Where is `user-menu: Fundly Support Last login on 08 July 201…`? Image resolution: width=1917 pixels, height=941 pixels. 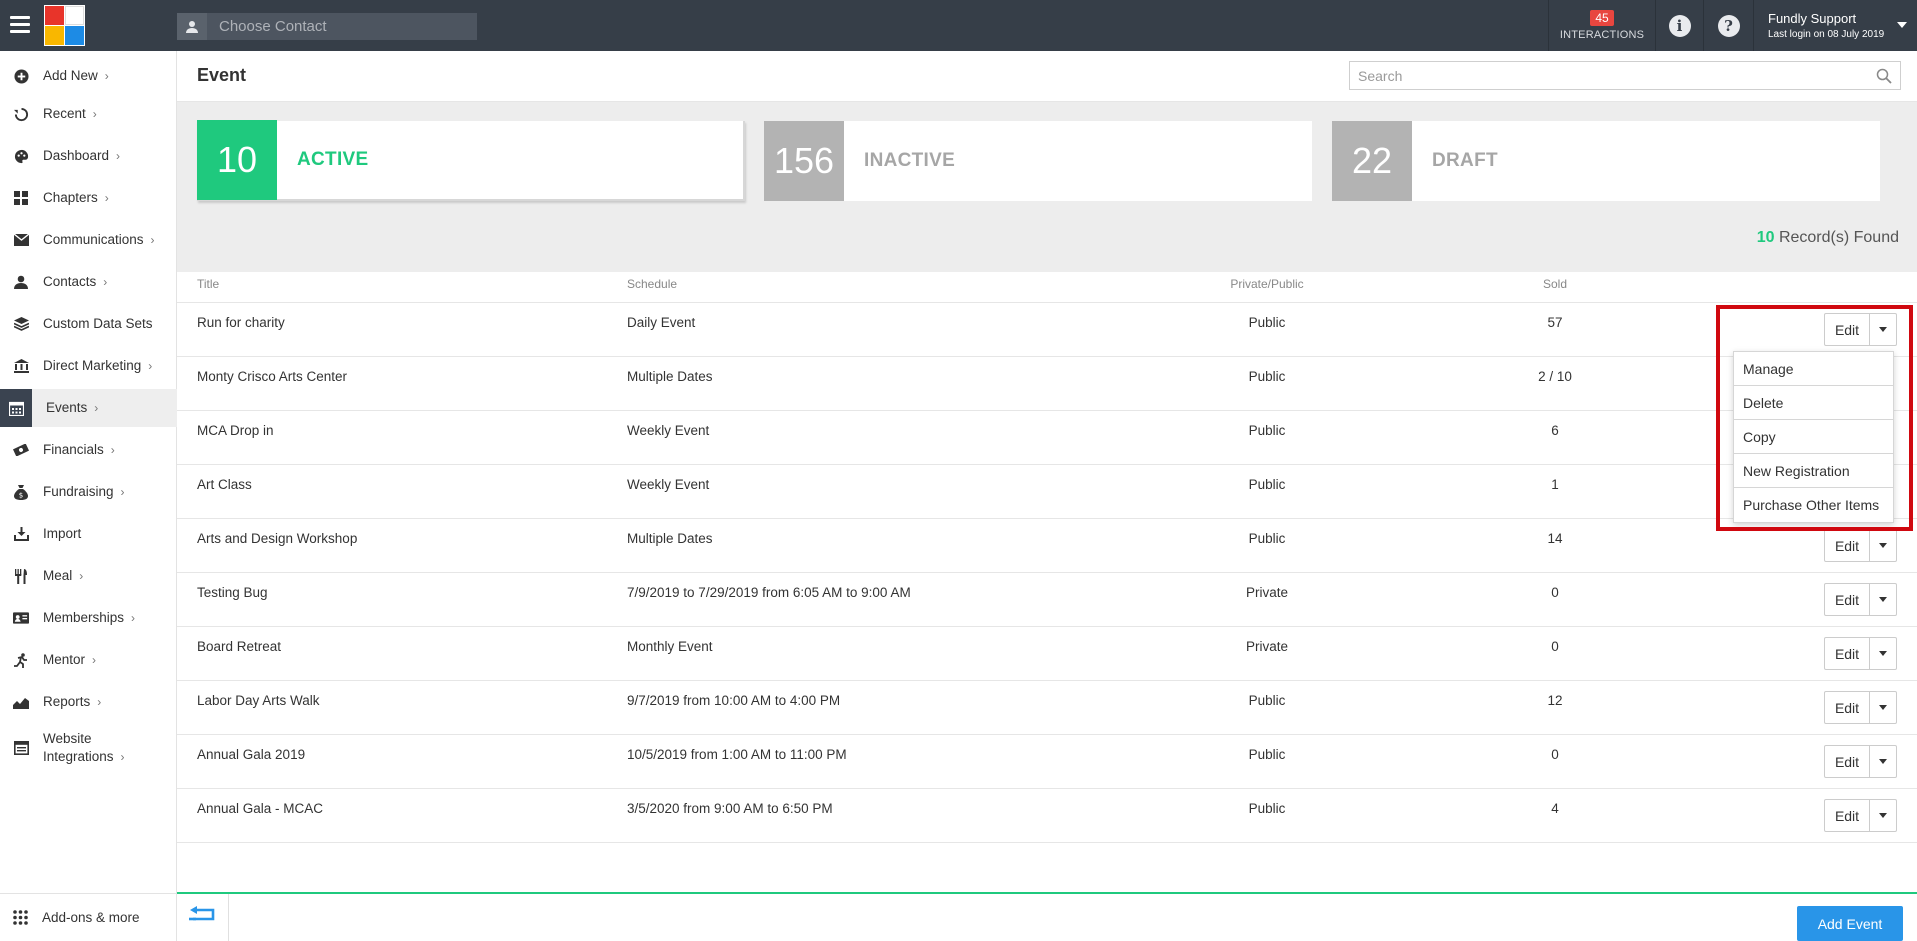 user-menu: Fundly Support Last login on 08 July 201… is located at coordinates (1835, 25).